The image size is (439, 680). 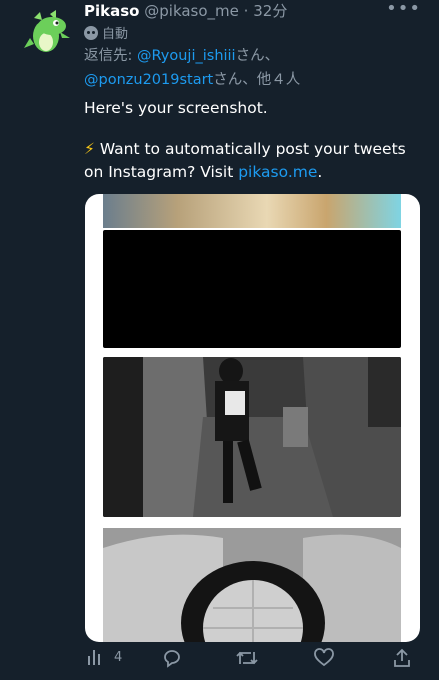 What do you see at coordinates (148, 80) in the screenshot?
I see `reply-user-link-2: @ponzu2019start` at bounding box center [148, 80].